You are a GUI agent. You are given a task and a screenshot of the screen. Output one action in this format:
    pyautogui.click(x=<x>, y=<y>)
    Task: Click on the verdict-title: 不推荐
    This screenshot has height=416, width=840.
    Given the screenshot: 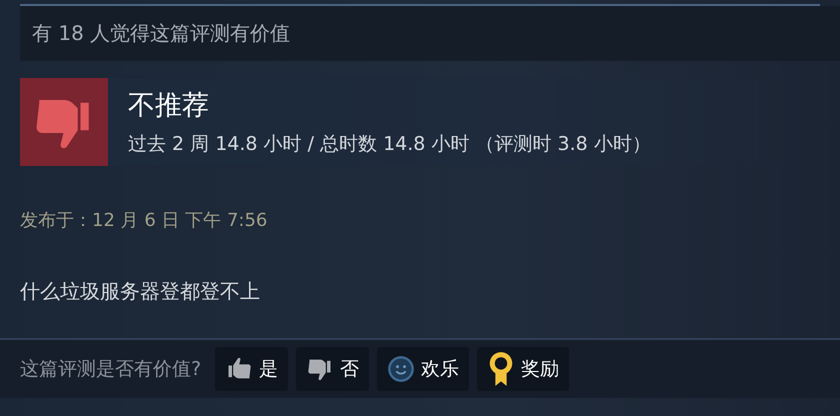 What is the action you would take?
    pyautogui.click(x=169, y=106)
    